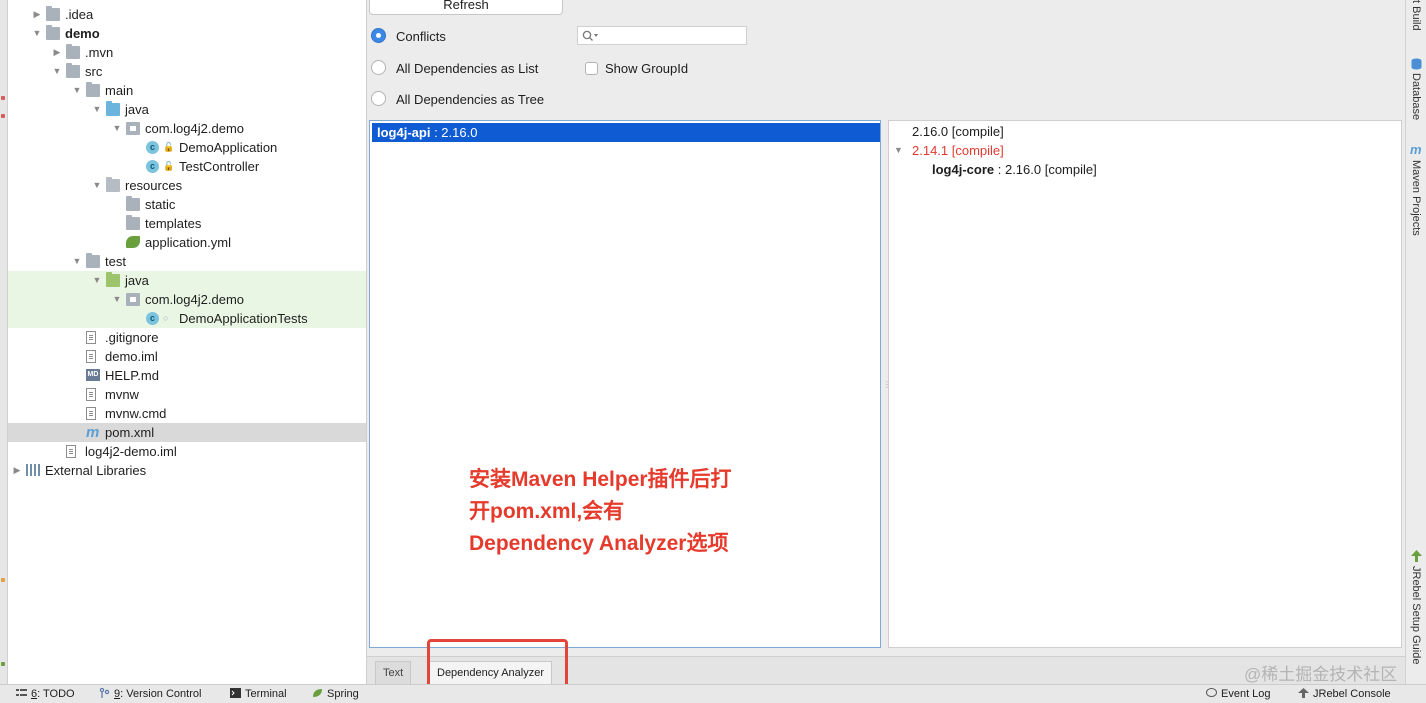  What do you see at coordinates (99, 52) in the screenshot?
I see `tree-row-label: .mvn` at bounding box center [99, 52].